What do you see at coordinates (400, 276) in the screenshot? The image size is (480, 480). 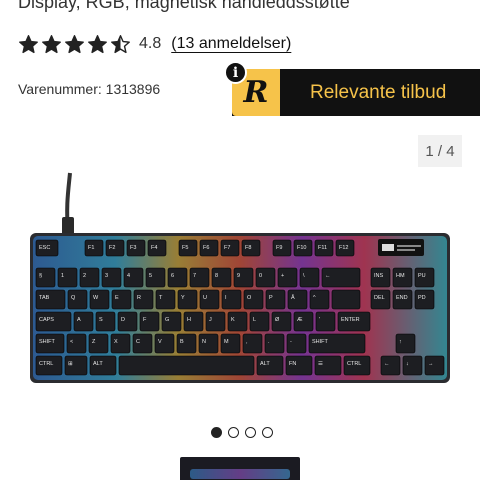 I see `keycap-label: HM` at bounding box center [400, 276].